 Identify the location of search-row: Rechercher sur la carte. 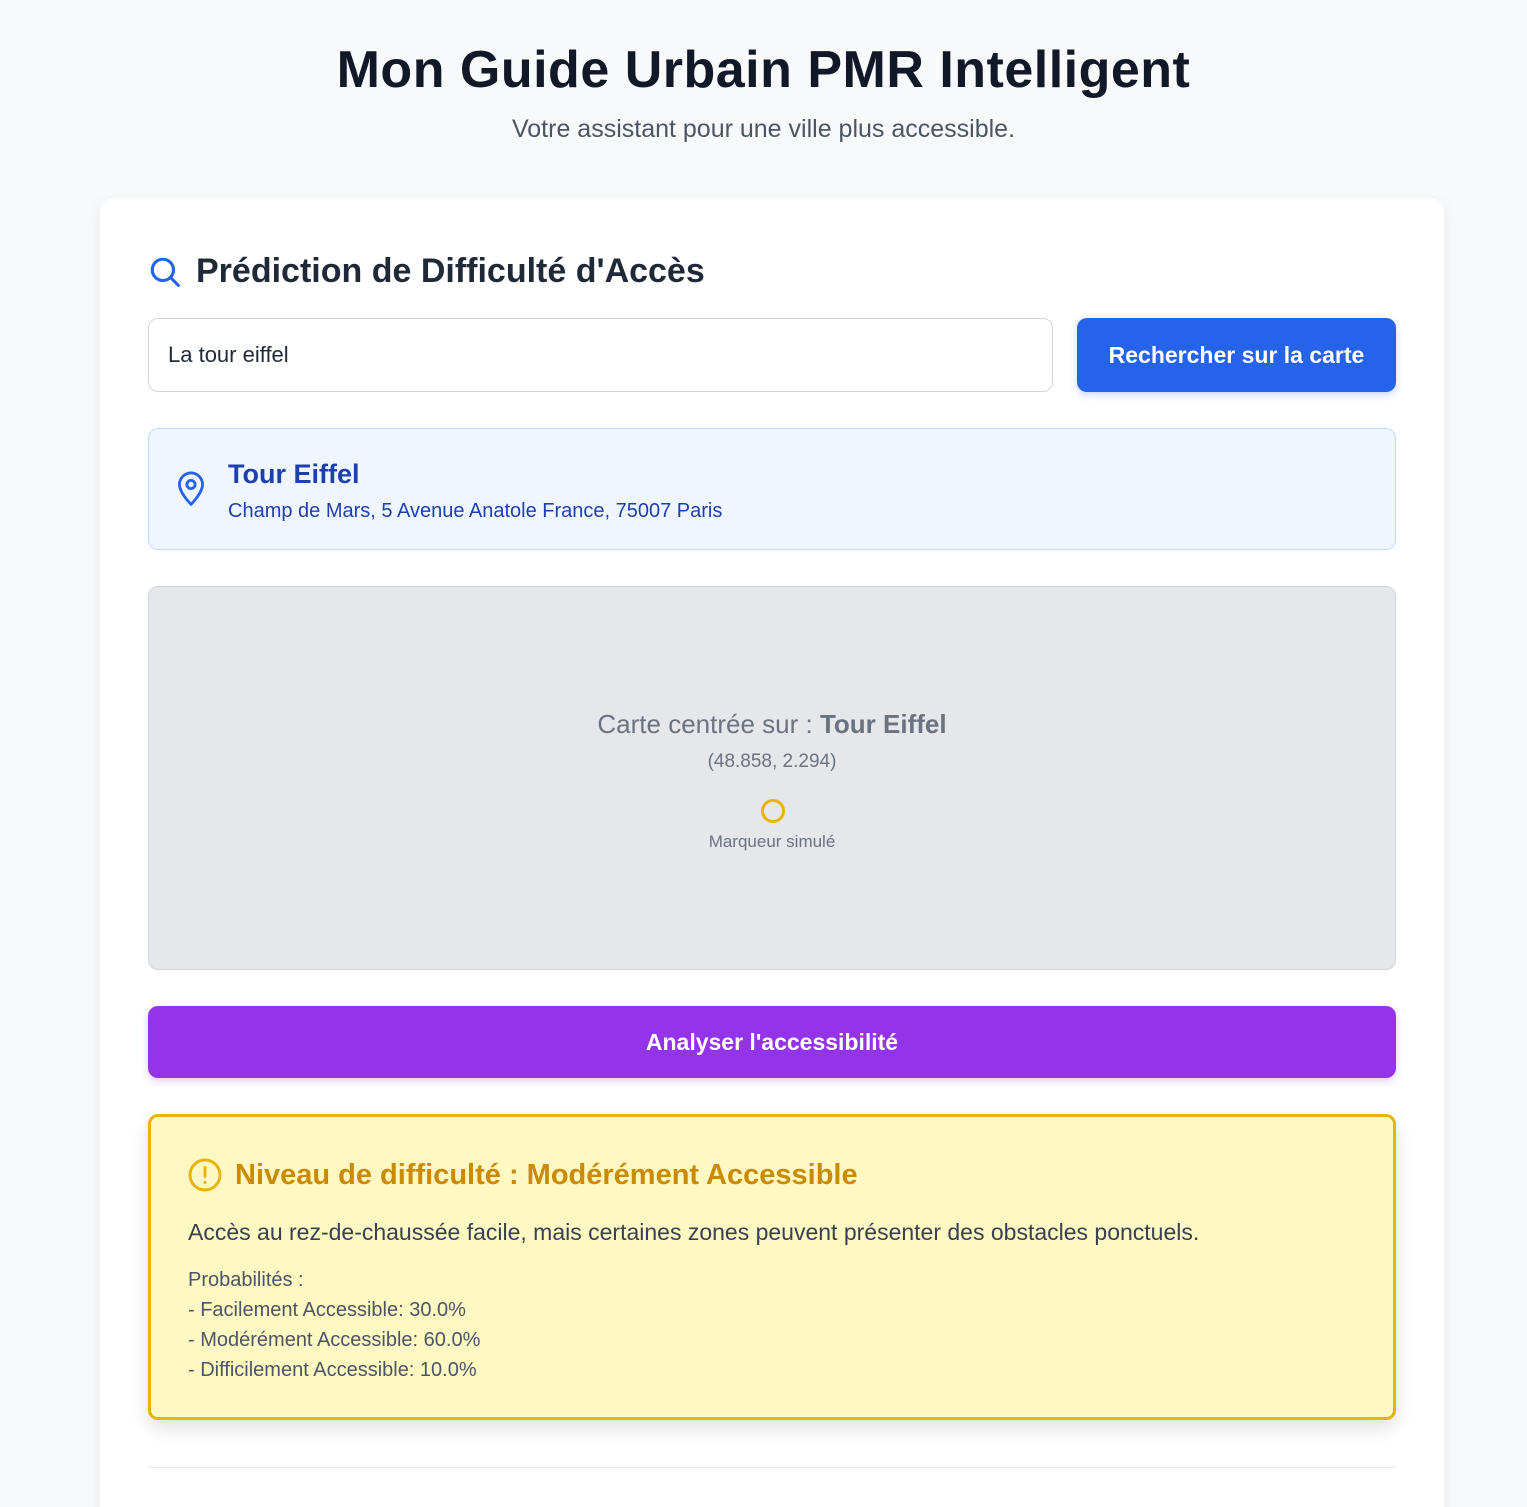
(772, 355).